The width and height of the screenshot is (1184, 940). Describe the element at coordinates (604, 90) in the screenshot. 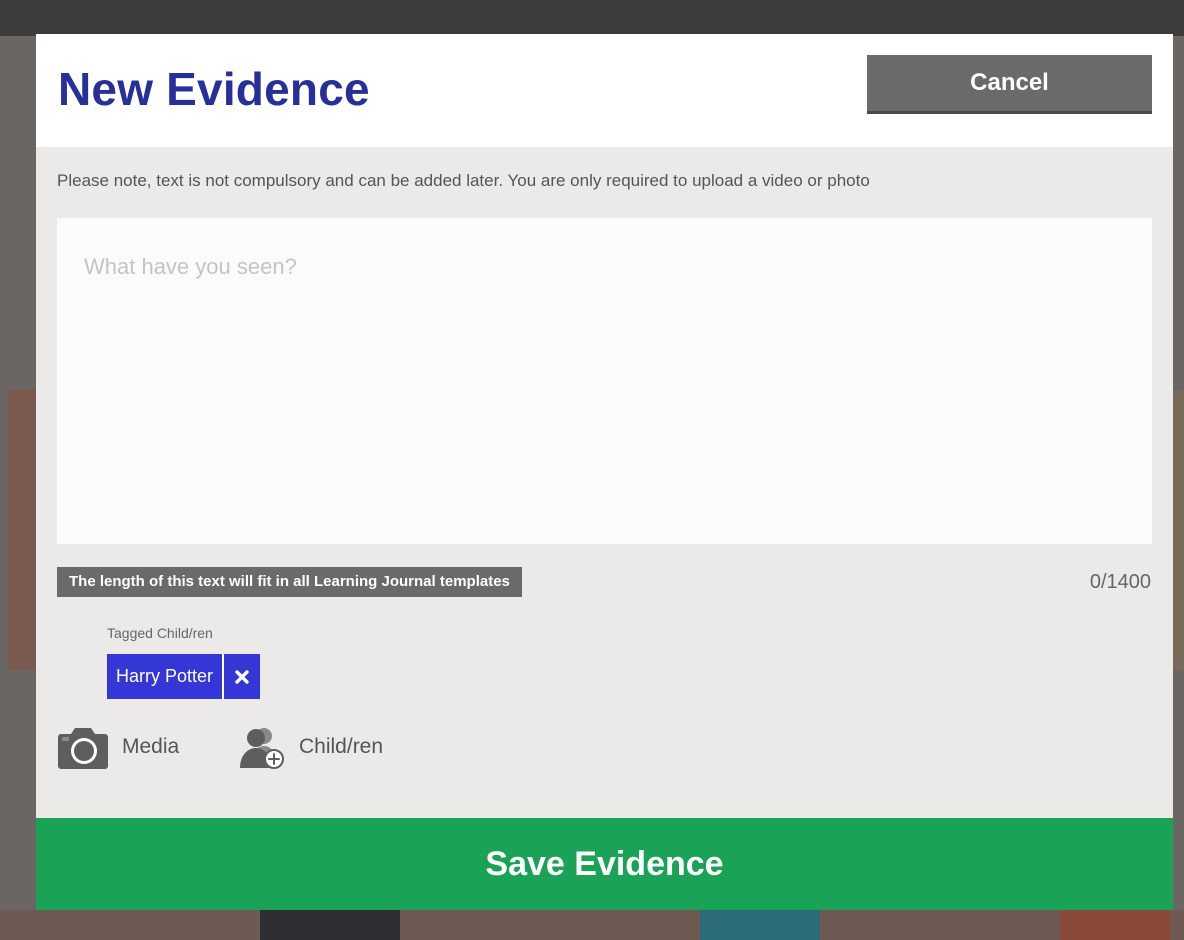

I see `modal-header: New Evidence Cancel` at that location.